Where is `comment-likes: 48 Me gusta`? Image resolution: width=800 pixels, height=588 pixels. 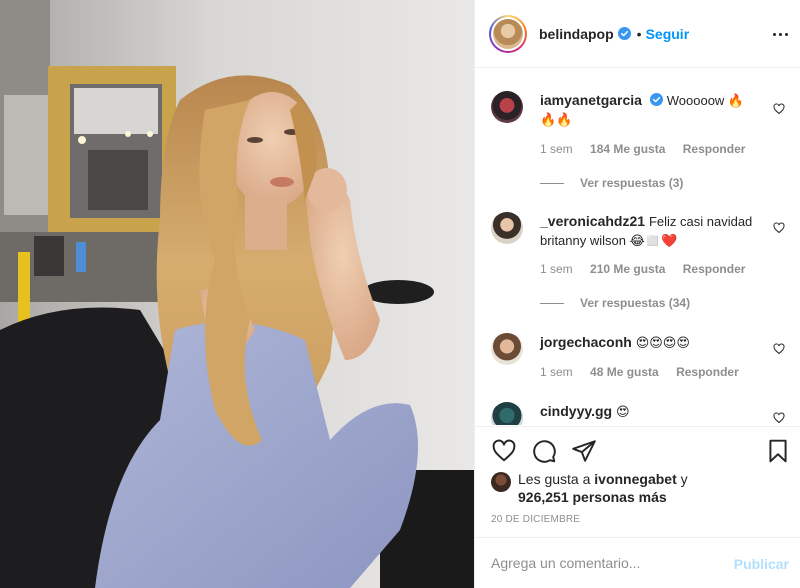
comment-likes: 48 Me gusta is located at coordinates (624, 372).